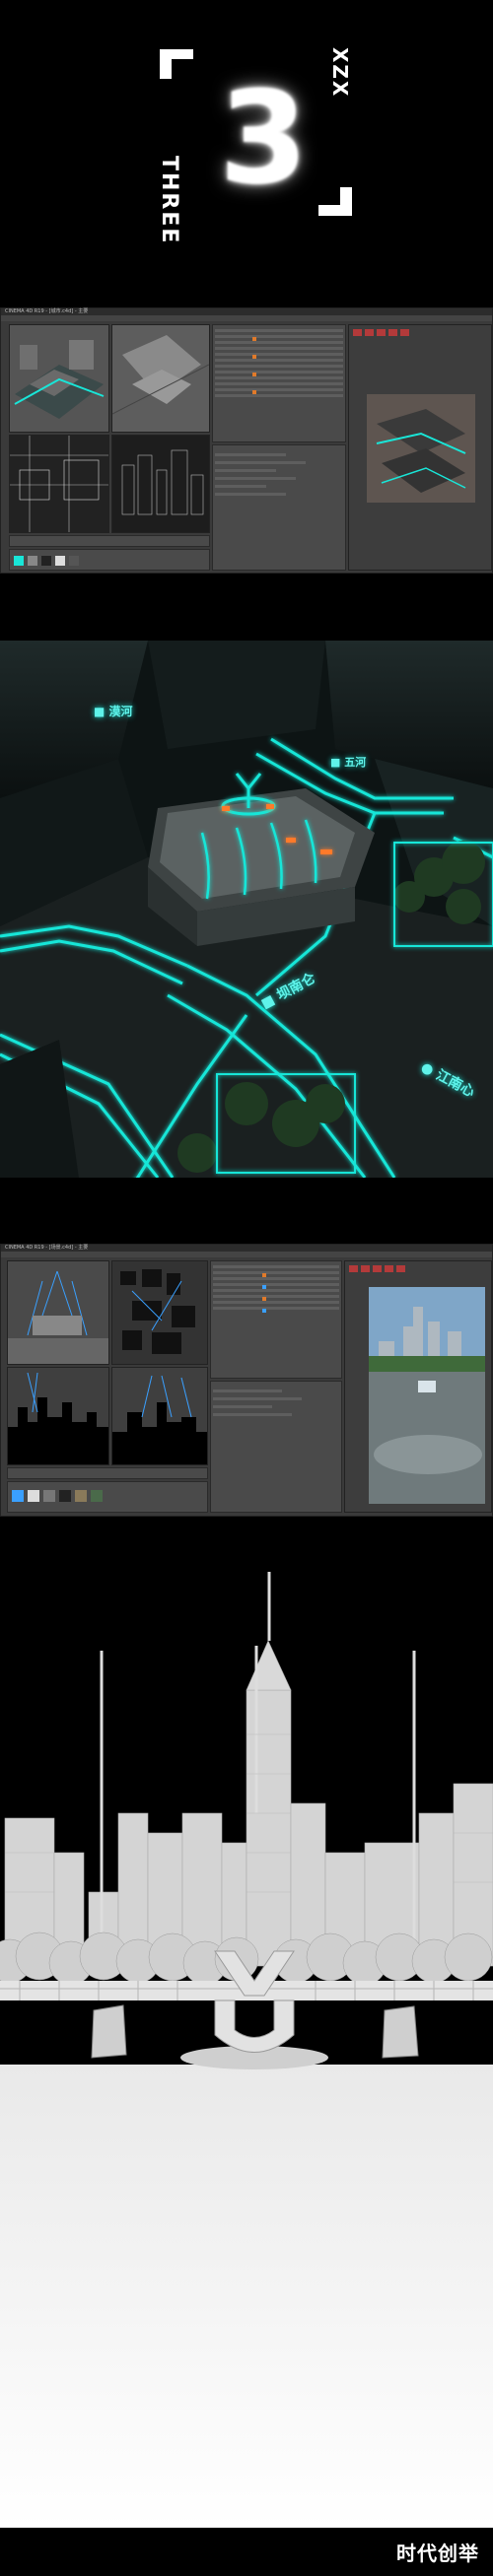 The height and width of the screenshot is (2576, 493). I want to click on corner-text-xzx: XZX, so click(340, 73).